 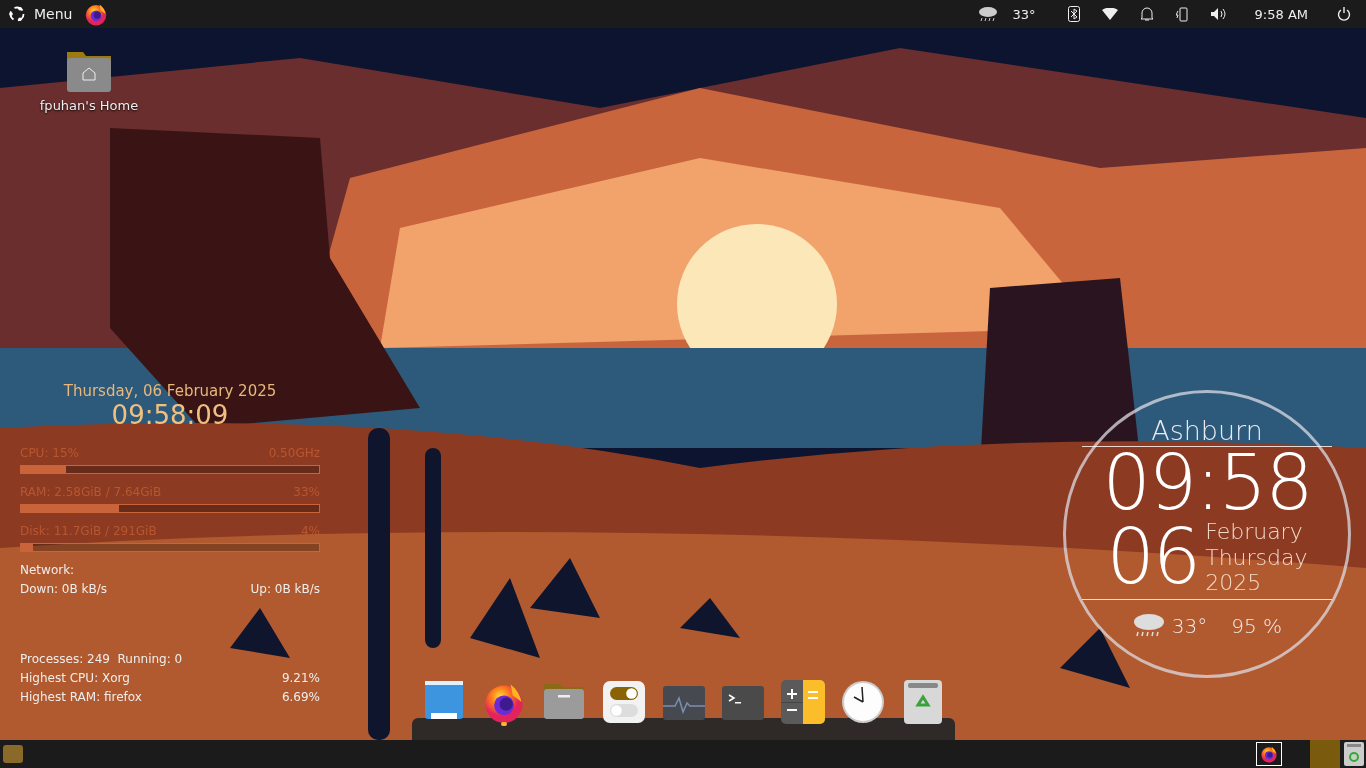 I want to click on download-rate: Down: 0B kB/s, so click(x=64, y=589).